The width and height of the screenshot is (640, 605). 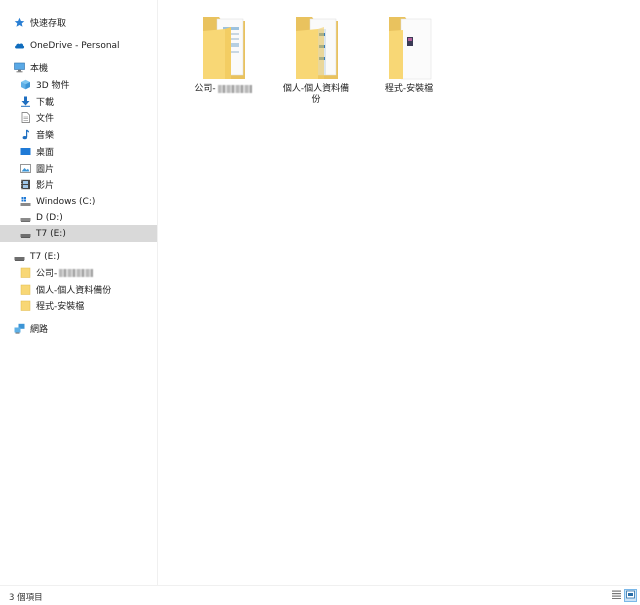 What do you see at coordinates (60, 307) in the screenshot?
I see `nav-label: 程式-安裝檔` at bounding box center [60, 307].